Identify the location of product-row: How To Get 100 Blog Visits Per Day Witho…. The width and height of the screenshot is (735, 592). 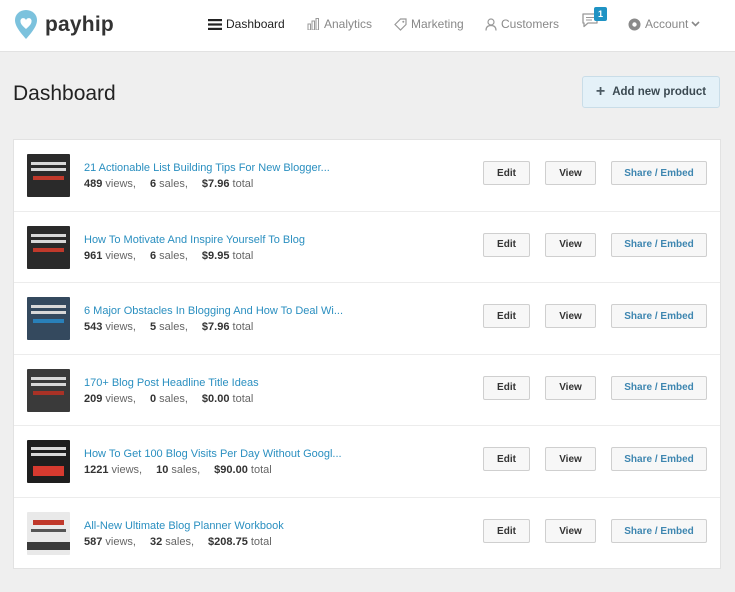
(367, 462).